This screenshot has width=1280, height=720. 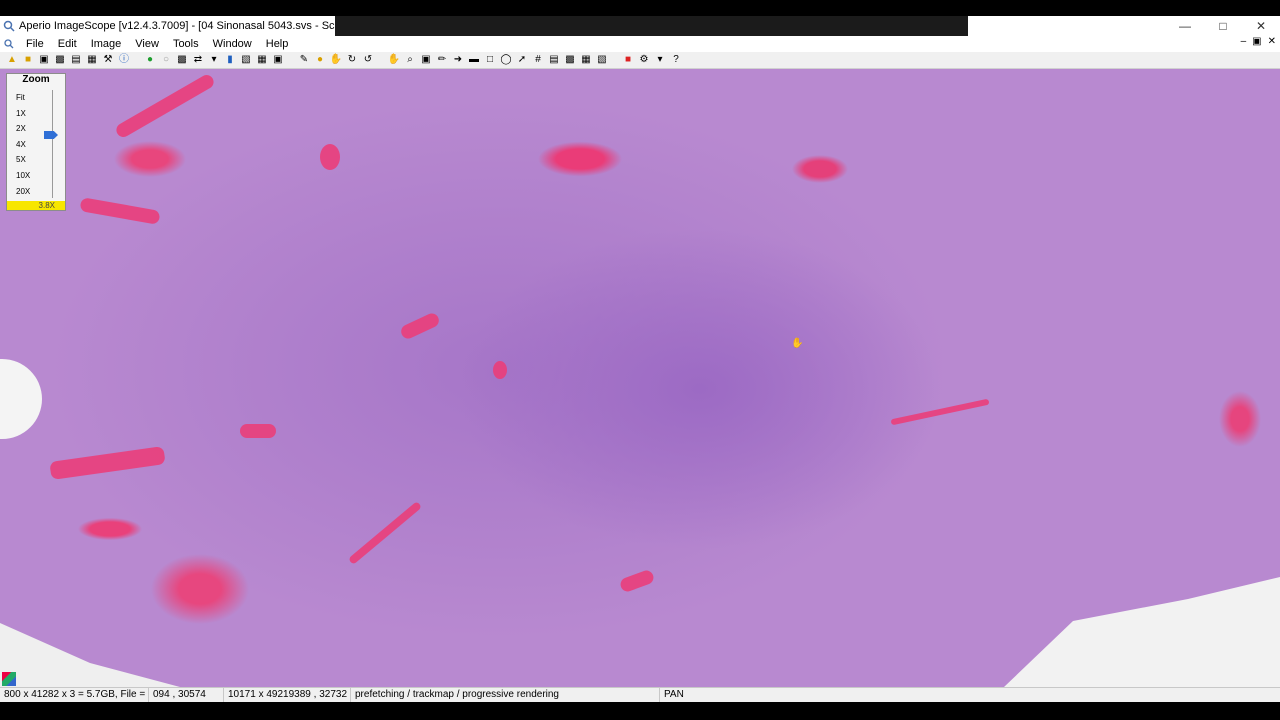 What do you see at coordinates (1244, 41) in the screenshot?
I see `mdi-minimize-button: –` at bounding box center [1244, 41].